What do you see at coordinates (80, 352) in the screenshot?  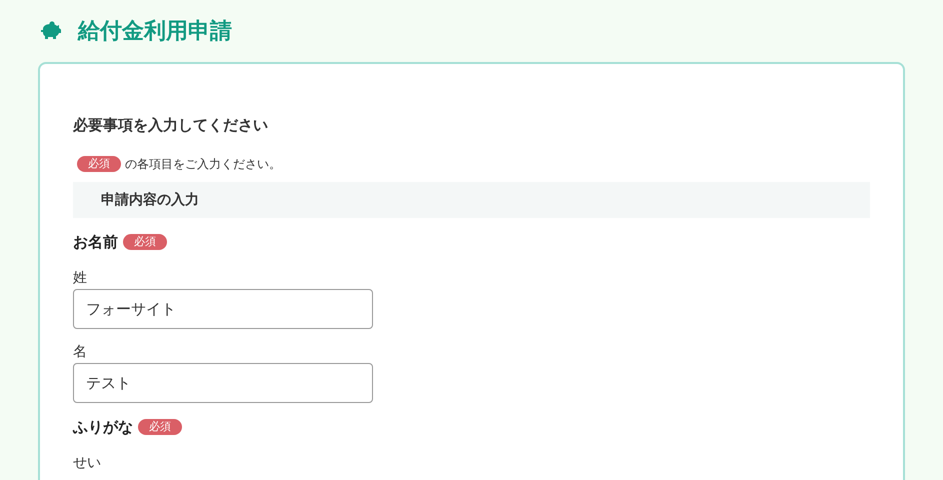 I see `field-label: 名` at bounding box center [80, 352].